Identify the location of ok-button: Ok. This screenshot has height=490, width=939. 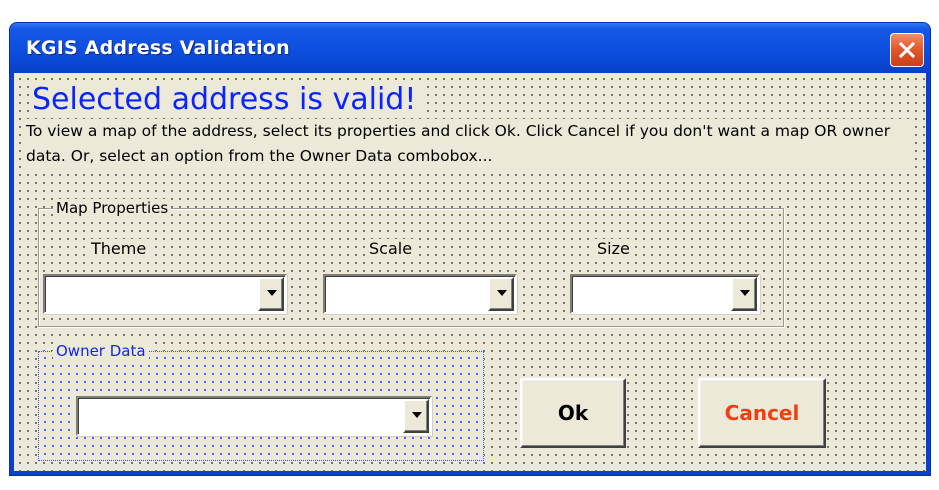
(573, 413).